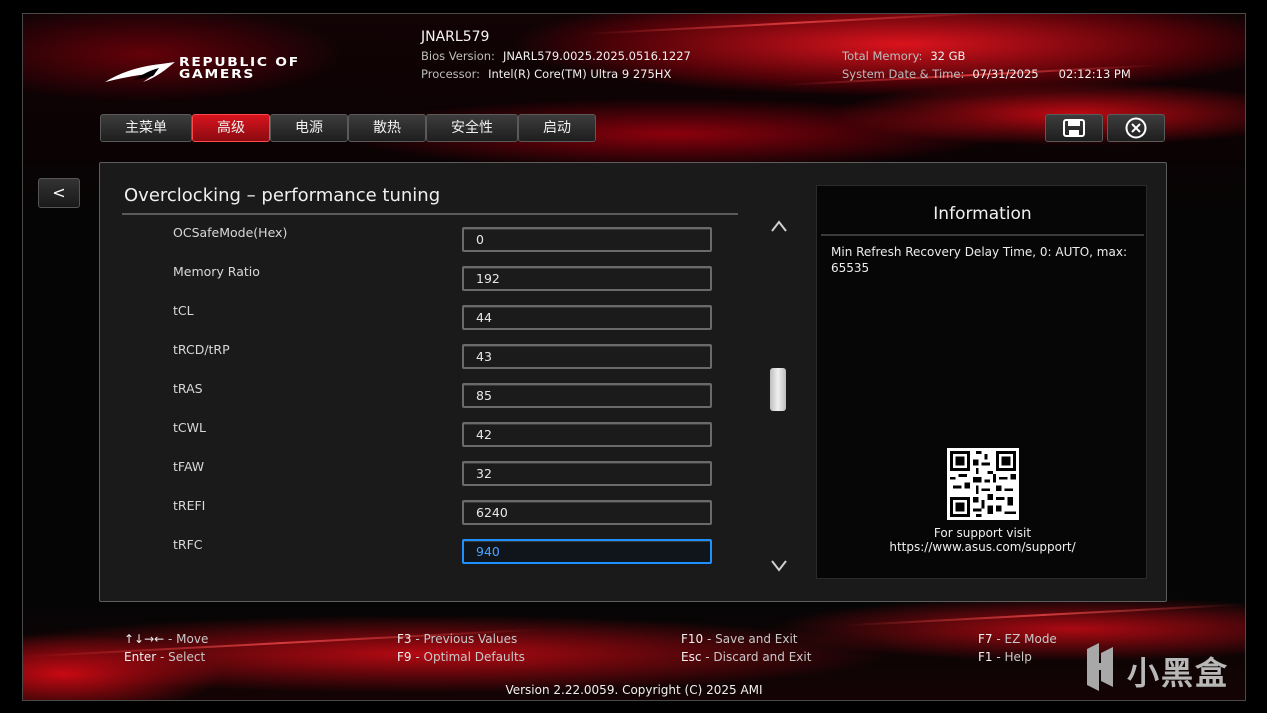 The width and height of the screenshot is (1267, 713). What do you see at coordinates (309, 128) in the screenshot?
I see `tab-power: 电源` at bounding box center [309, 128].